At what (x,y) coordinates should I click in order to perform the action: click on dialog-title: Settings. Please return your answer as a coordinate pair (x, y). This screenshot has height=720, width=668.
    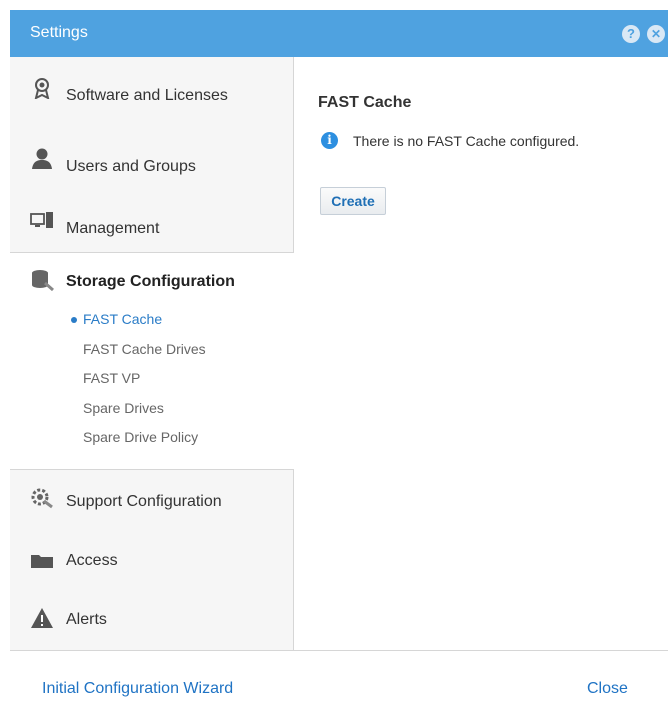
    Looking at the image, I should click on (59, 32).